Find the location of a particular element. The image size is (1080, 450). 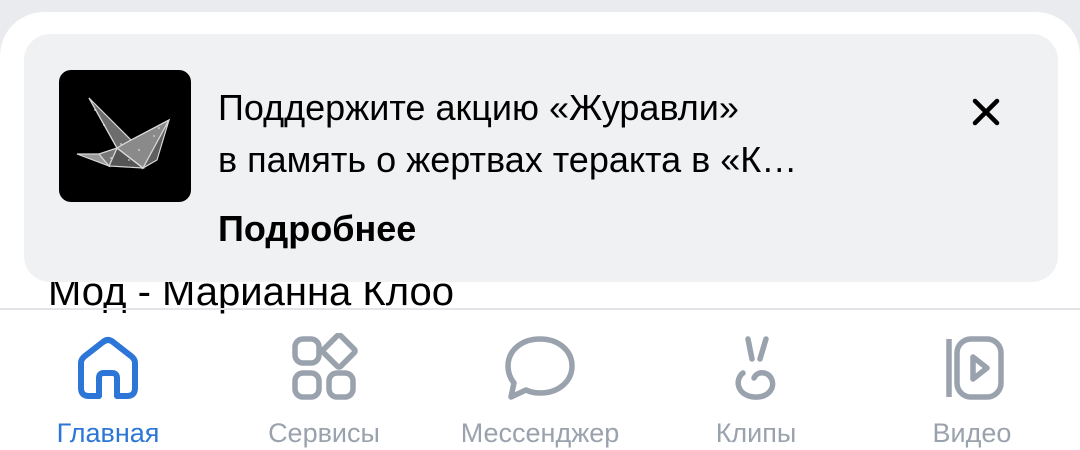

tab-home: Главная is located at coordinates (108, 380).